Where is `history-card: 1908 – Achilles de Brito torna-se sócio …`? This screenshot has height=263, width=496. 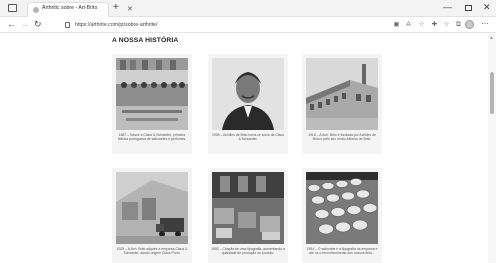 history-card: 1908 – Achilles de Brito torna-se sócio … is located at coordinates (248, 104).